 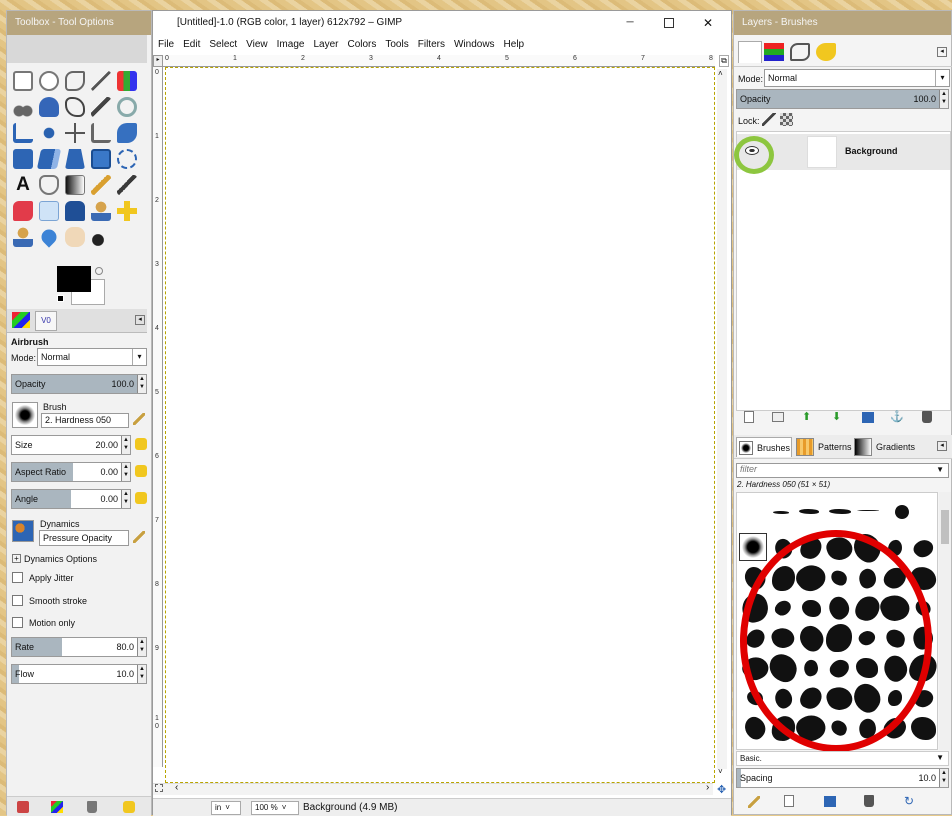 What do you see at coordinates (17, 600) in the screenshot?
I see `smooth-stroke-checkbox` at bounding box center [17, 600].